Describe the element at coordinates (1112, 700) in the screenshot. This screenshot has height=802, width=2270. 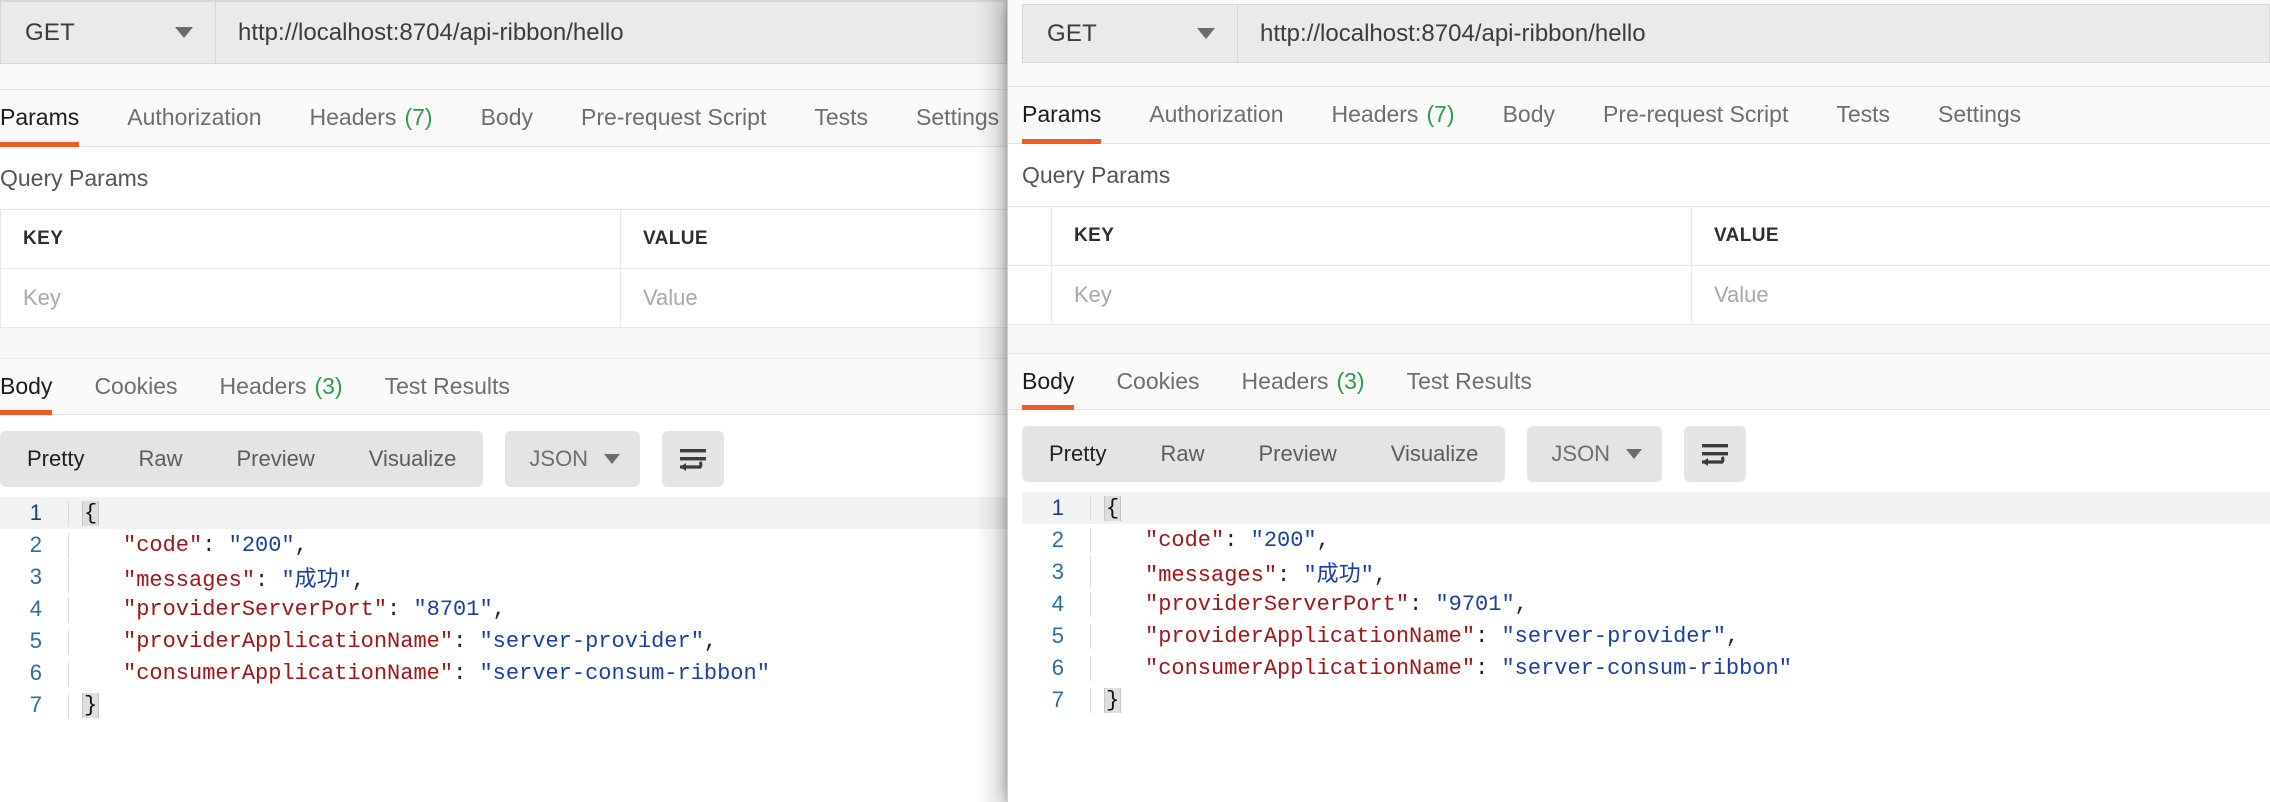
I see `json-close-brace: }` at that location.